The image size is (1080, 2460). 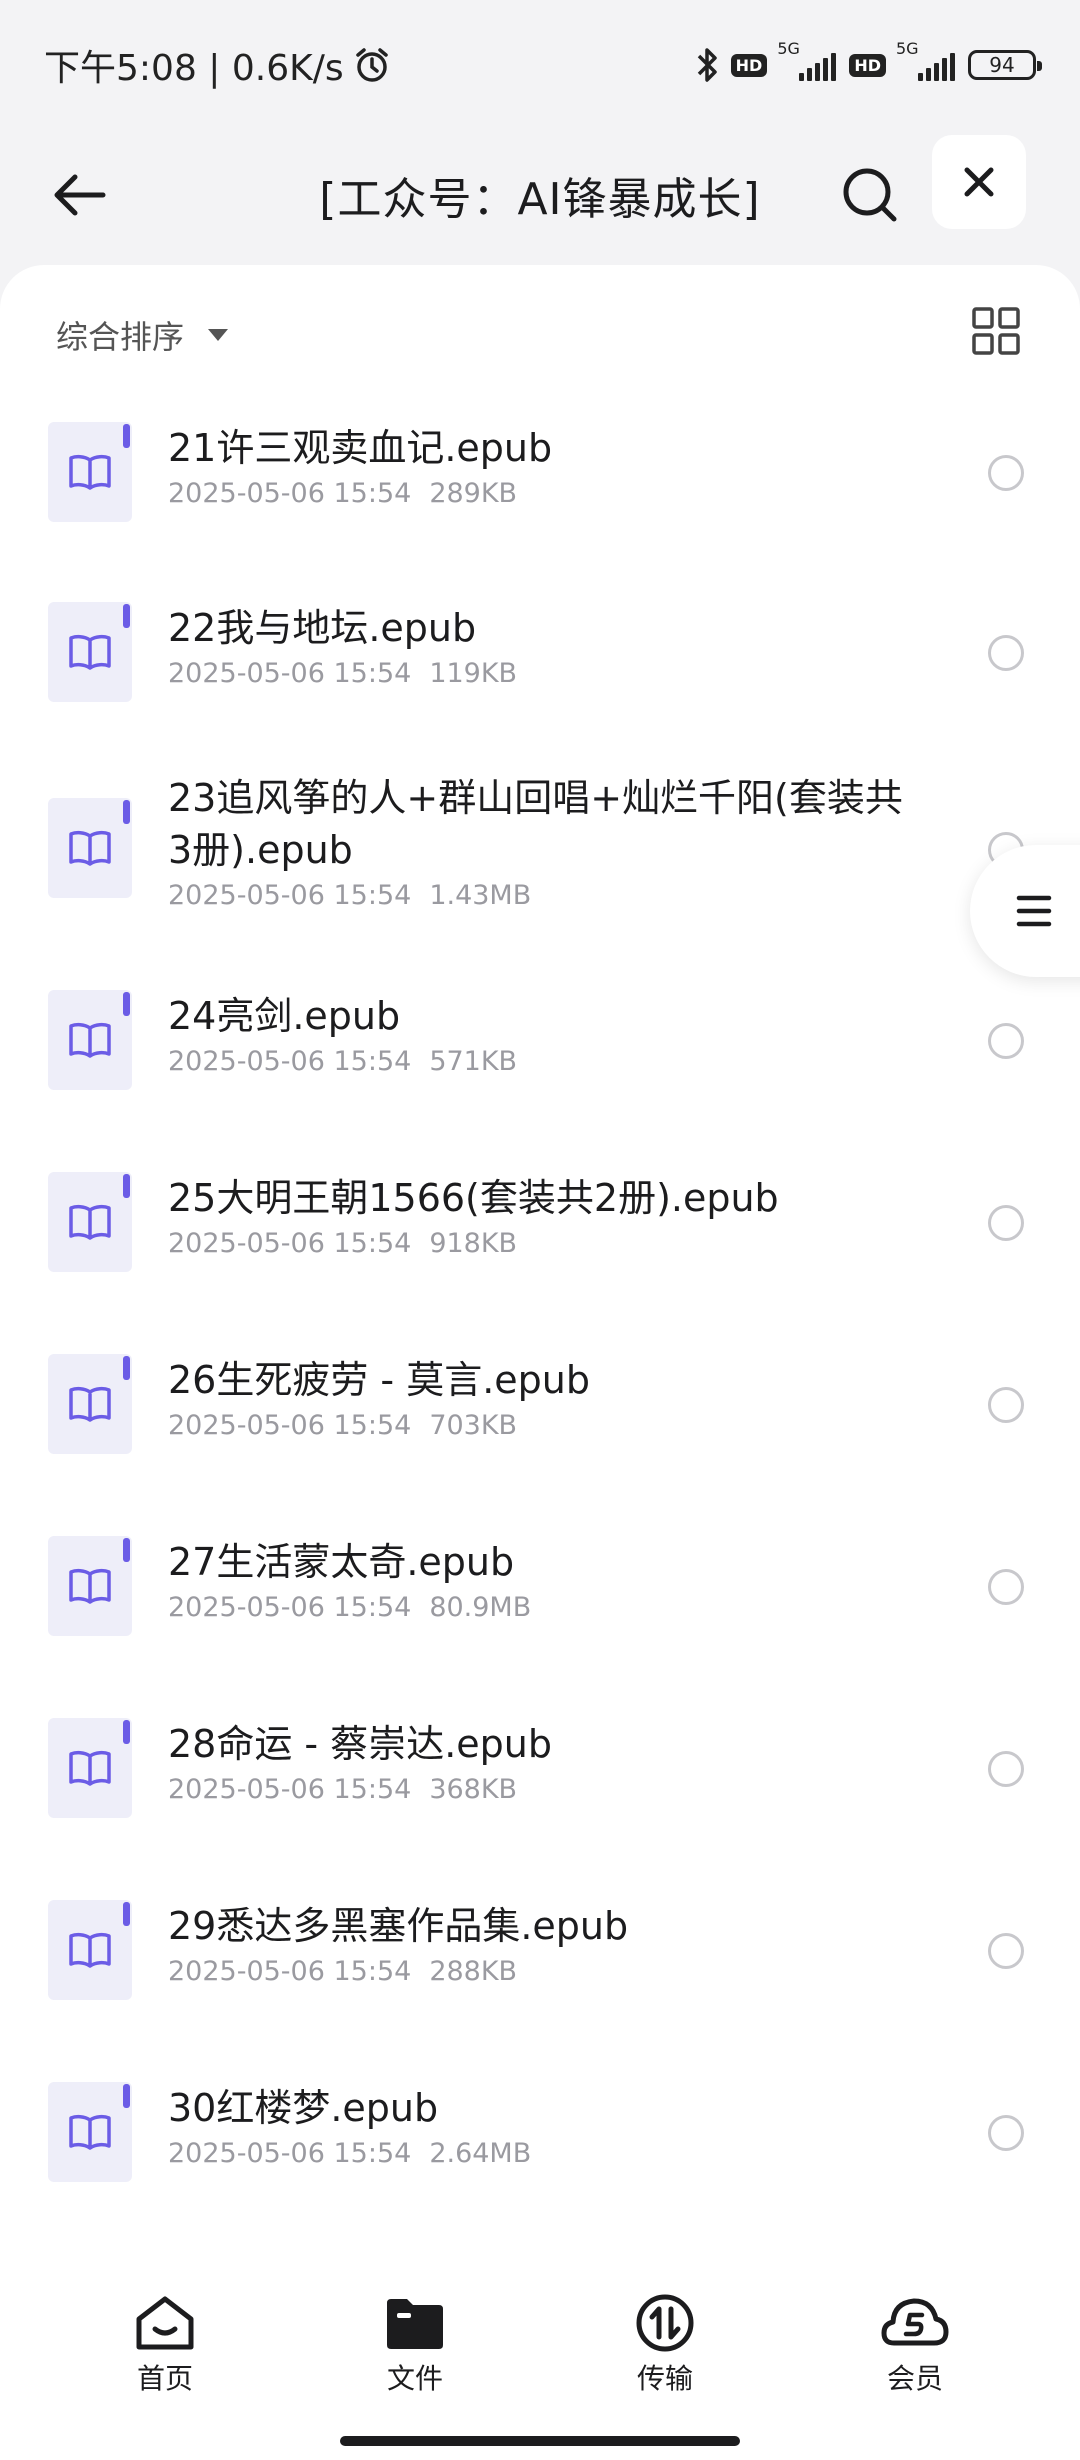 I want to click on nav-item-transfer: 传输, so click(x=665, y=2362).